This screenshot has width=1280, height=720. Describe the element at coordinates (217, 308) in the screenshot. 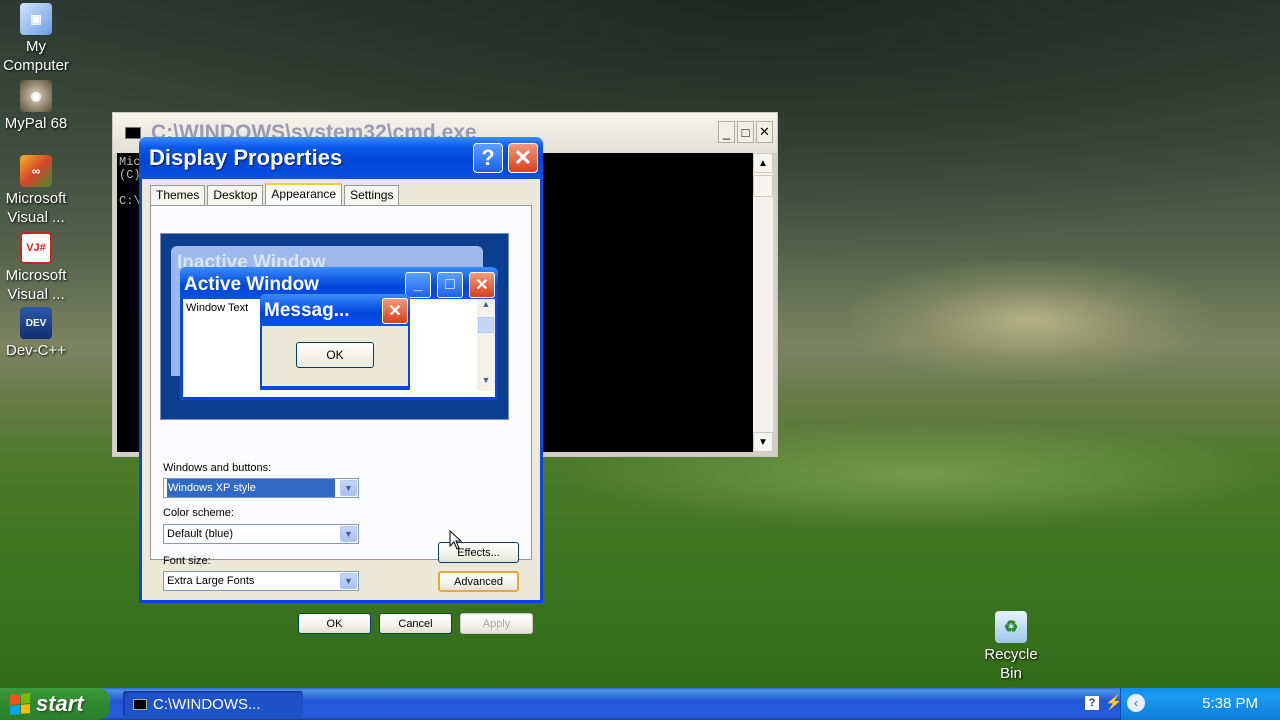

I see `preview-window-text: Window Text` at that location.